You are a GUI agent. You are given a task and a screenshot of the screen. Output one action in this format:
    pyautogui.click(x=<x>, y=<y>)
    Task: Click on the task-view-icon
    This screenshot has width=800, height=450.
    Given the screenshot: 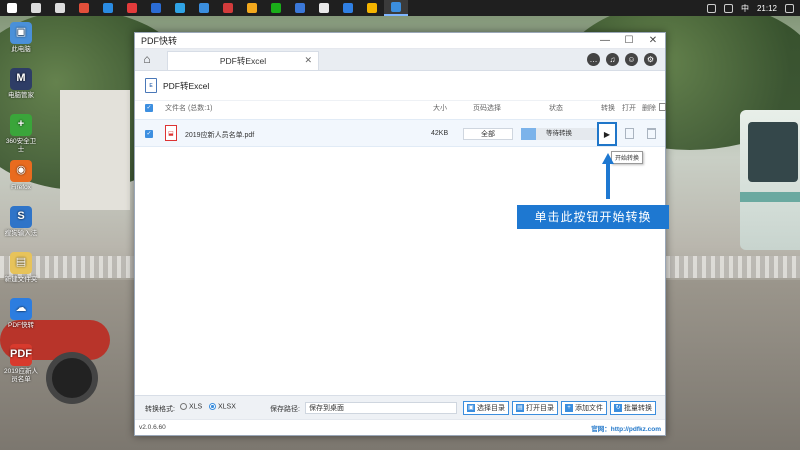 What is the action you would take?
    pyautogui.click(x=60, y=8)
    